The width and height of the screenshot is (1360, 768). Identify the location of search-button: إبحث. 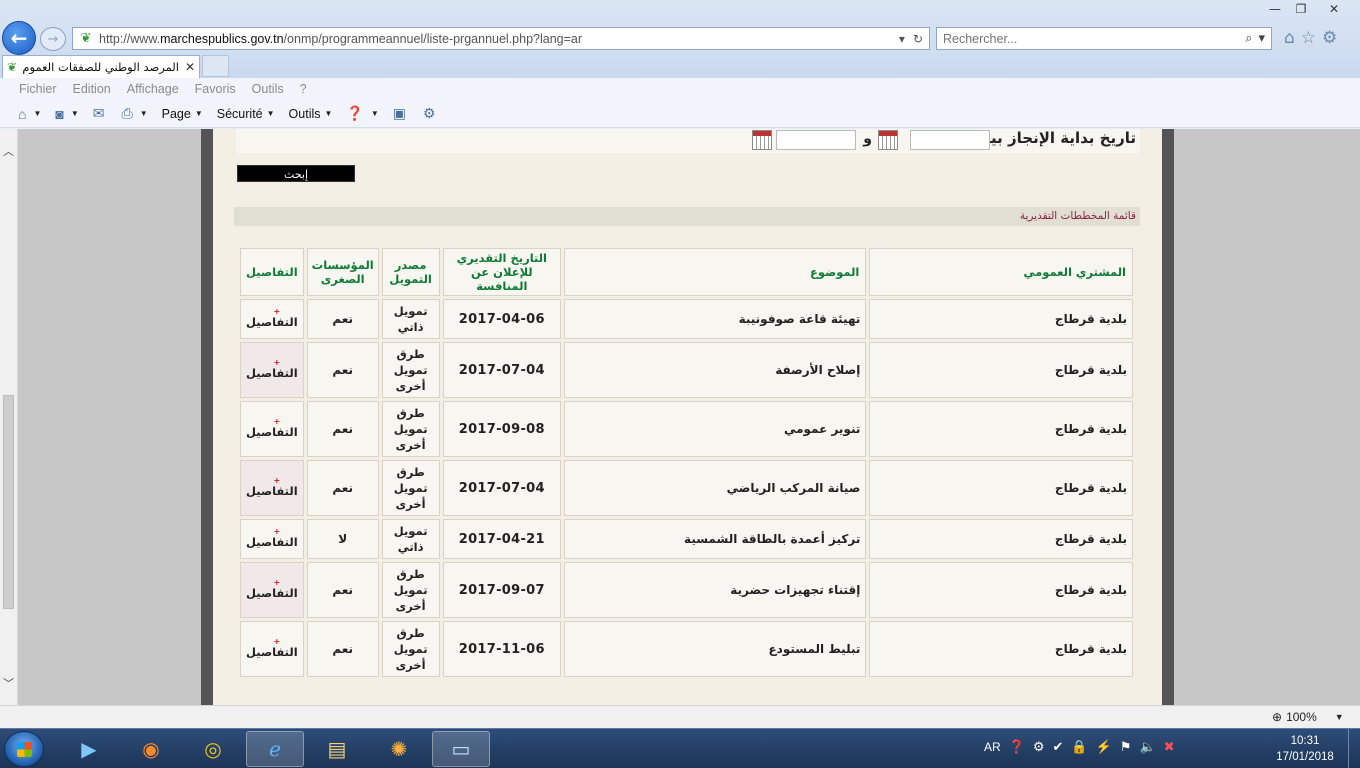
(296, 173).